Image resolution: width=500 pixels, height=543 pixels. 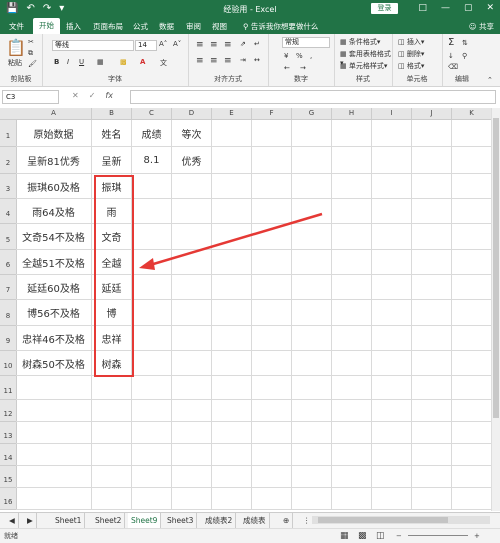 I want to click on page-layout-view-icon: ▩, so click(x=362, y=536).